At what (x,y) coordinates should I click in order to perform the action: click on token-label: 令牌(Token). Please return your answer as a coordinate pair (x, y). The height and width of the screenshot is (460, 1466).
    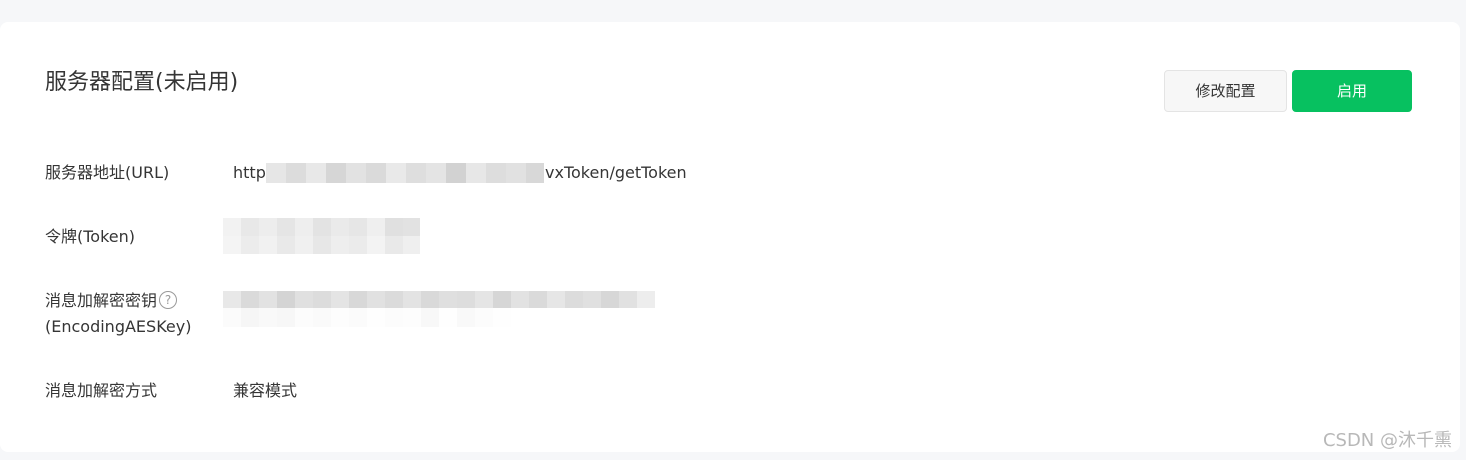
    Looking at the image, I should click on (90, 236).